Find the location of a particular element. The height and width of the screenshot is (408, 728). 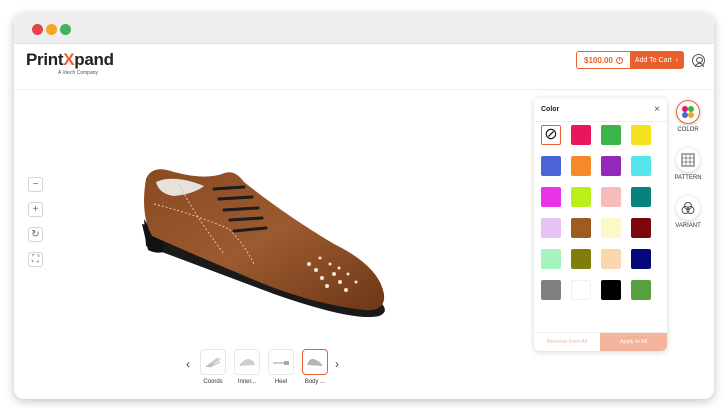

heel-thumbnail-icon is located at coordinates (281, 362).